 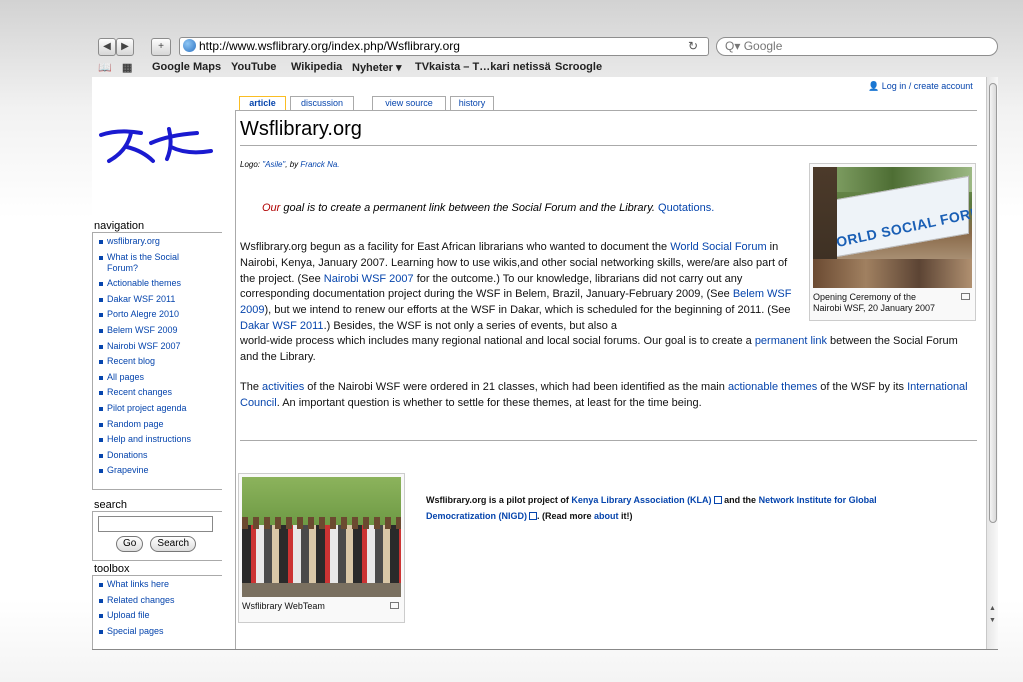 I want to click on actionable-themes-link: actionable themes, so click(x=772, y=387).